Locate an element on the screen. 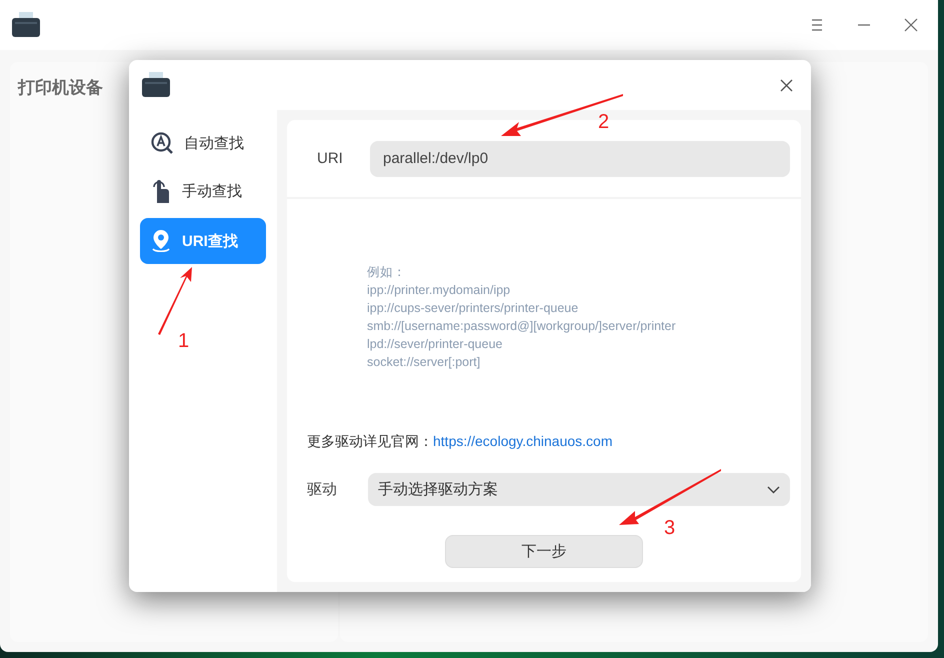 This screenshot has height=658, width=944. minimize-icon is located at coordinates (864, 25).